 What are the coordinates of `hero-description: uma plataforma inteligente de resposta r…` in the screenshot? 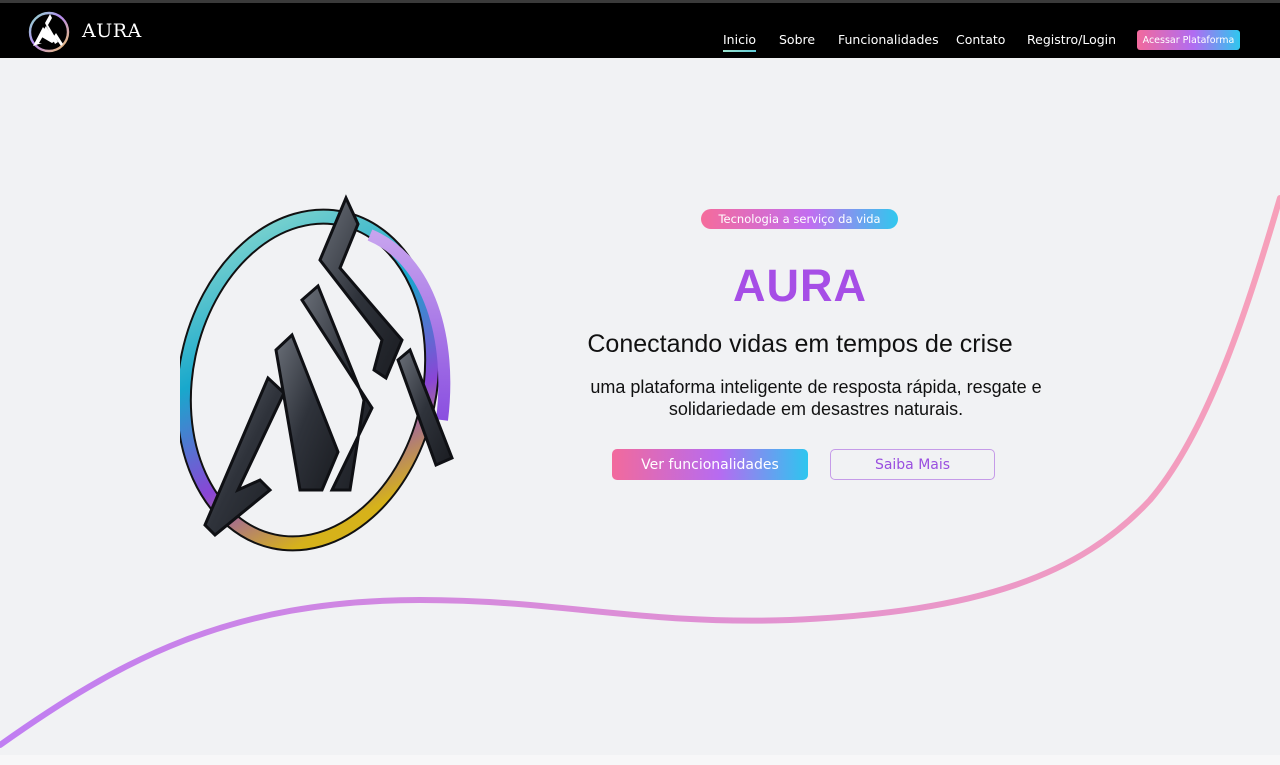 It's located at (816, 398).